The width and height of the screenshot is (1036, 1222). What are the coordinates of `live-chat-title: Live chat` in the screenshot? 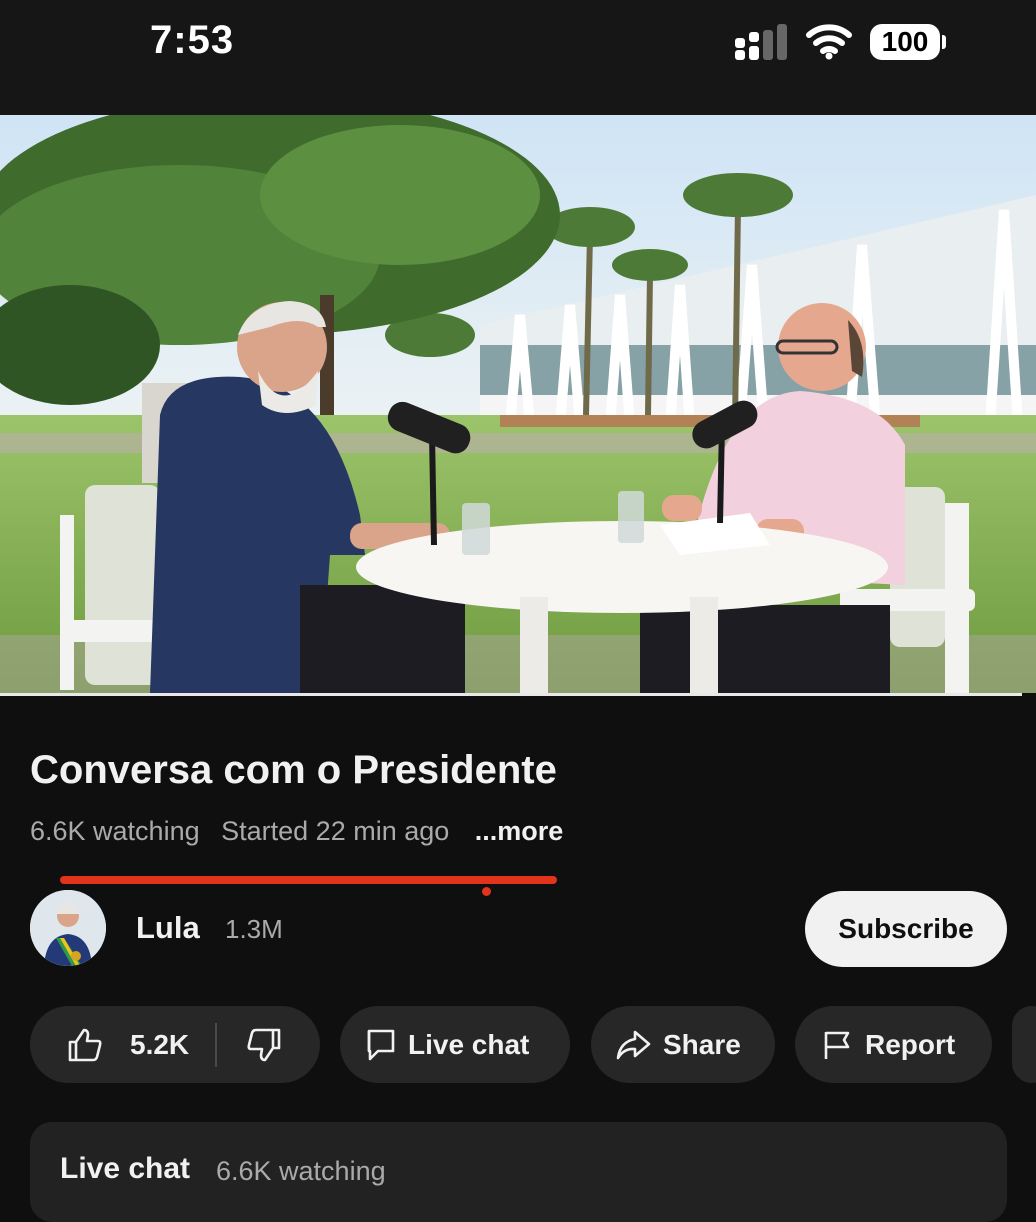 It's located at (125, 1168).